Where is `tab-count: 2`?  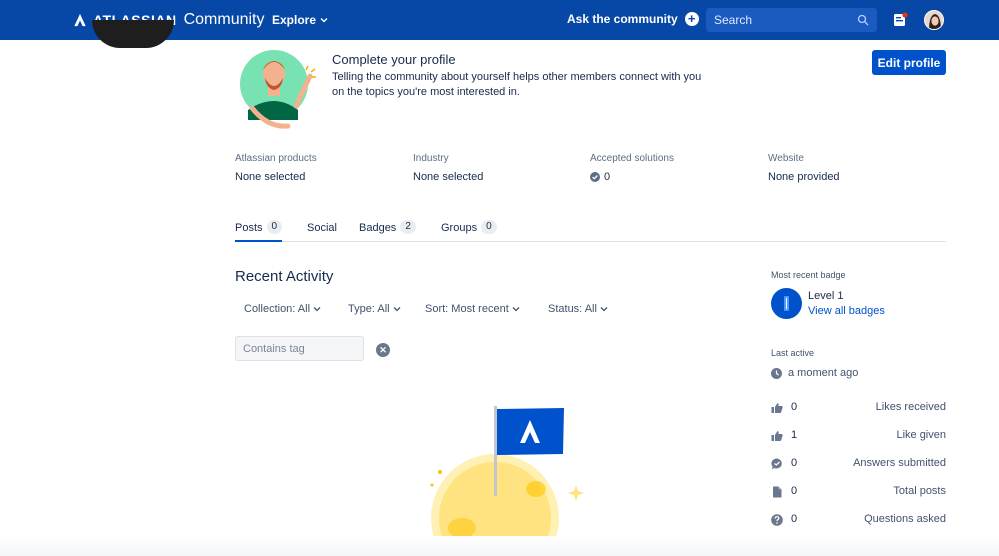 tab-count: 2 is located at coordinates (408, 227).